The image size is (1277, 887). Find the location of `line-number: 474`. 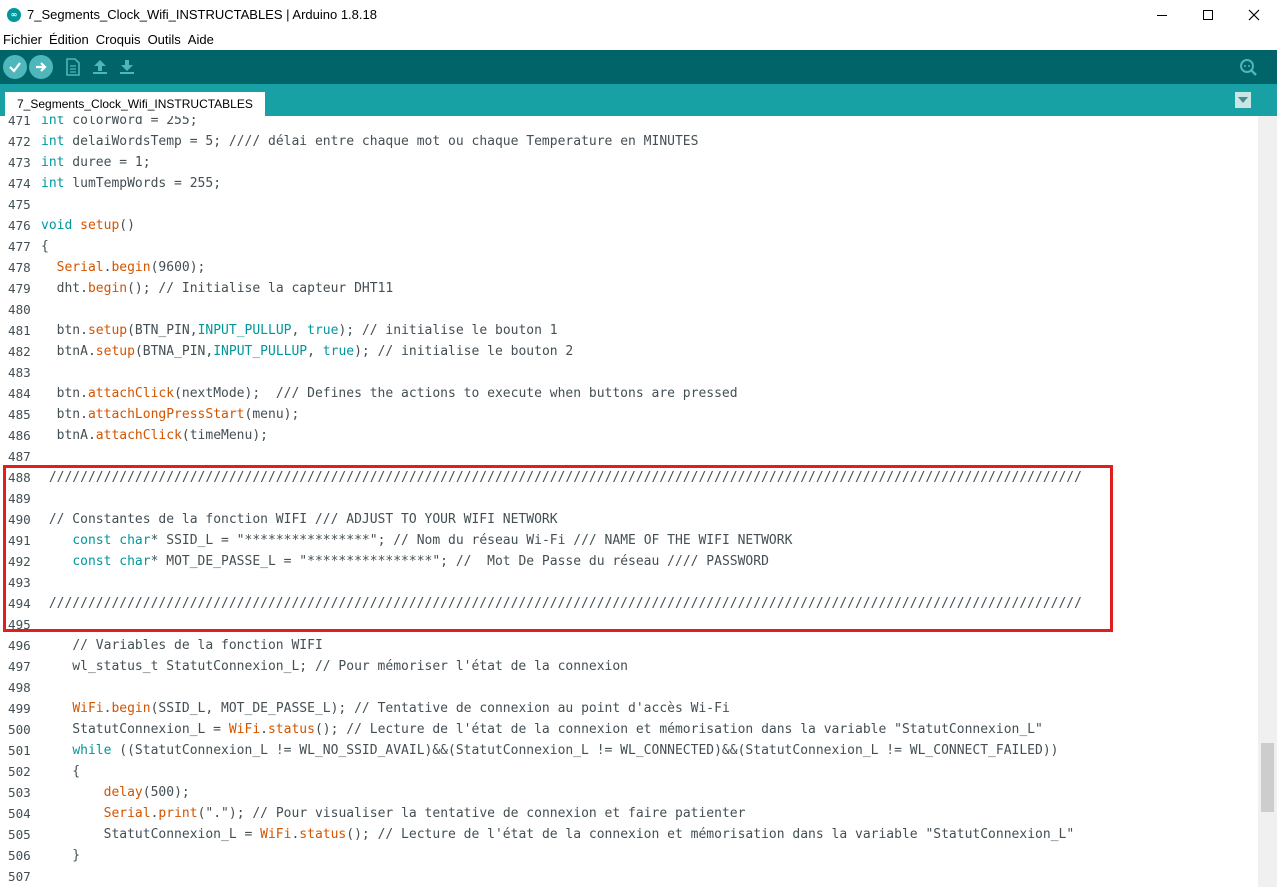

line-number: 474 is located at coordinates (19, 183).